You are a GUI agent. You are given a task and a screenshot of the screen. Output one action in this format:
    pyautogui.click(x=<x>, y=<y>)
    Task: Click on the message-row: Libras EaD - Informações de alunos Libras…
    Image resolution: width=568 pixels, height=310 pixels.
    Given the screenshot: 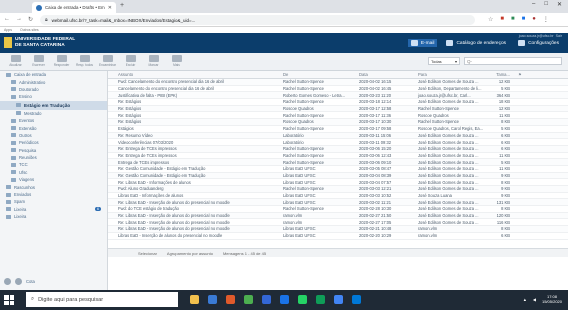 What is the action you would take?
    pyautogui.click(x=338, y=196)
    